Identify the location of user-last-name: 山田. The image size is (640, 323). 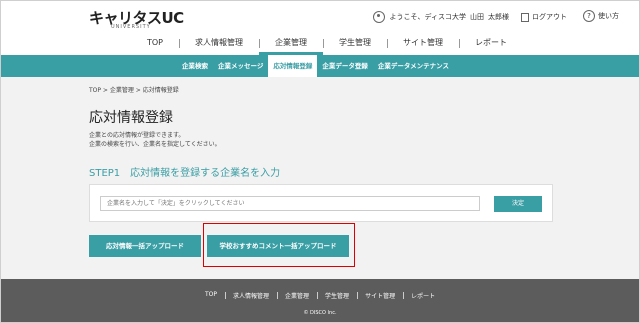
(477, 17).